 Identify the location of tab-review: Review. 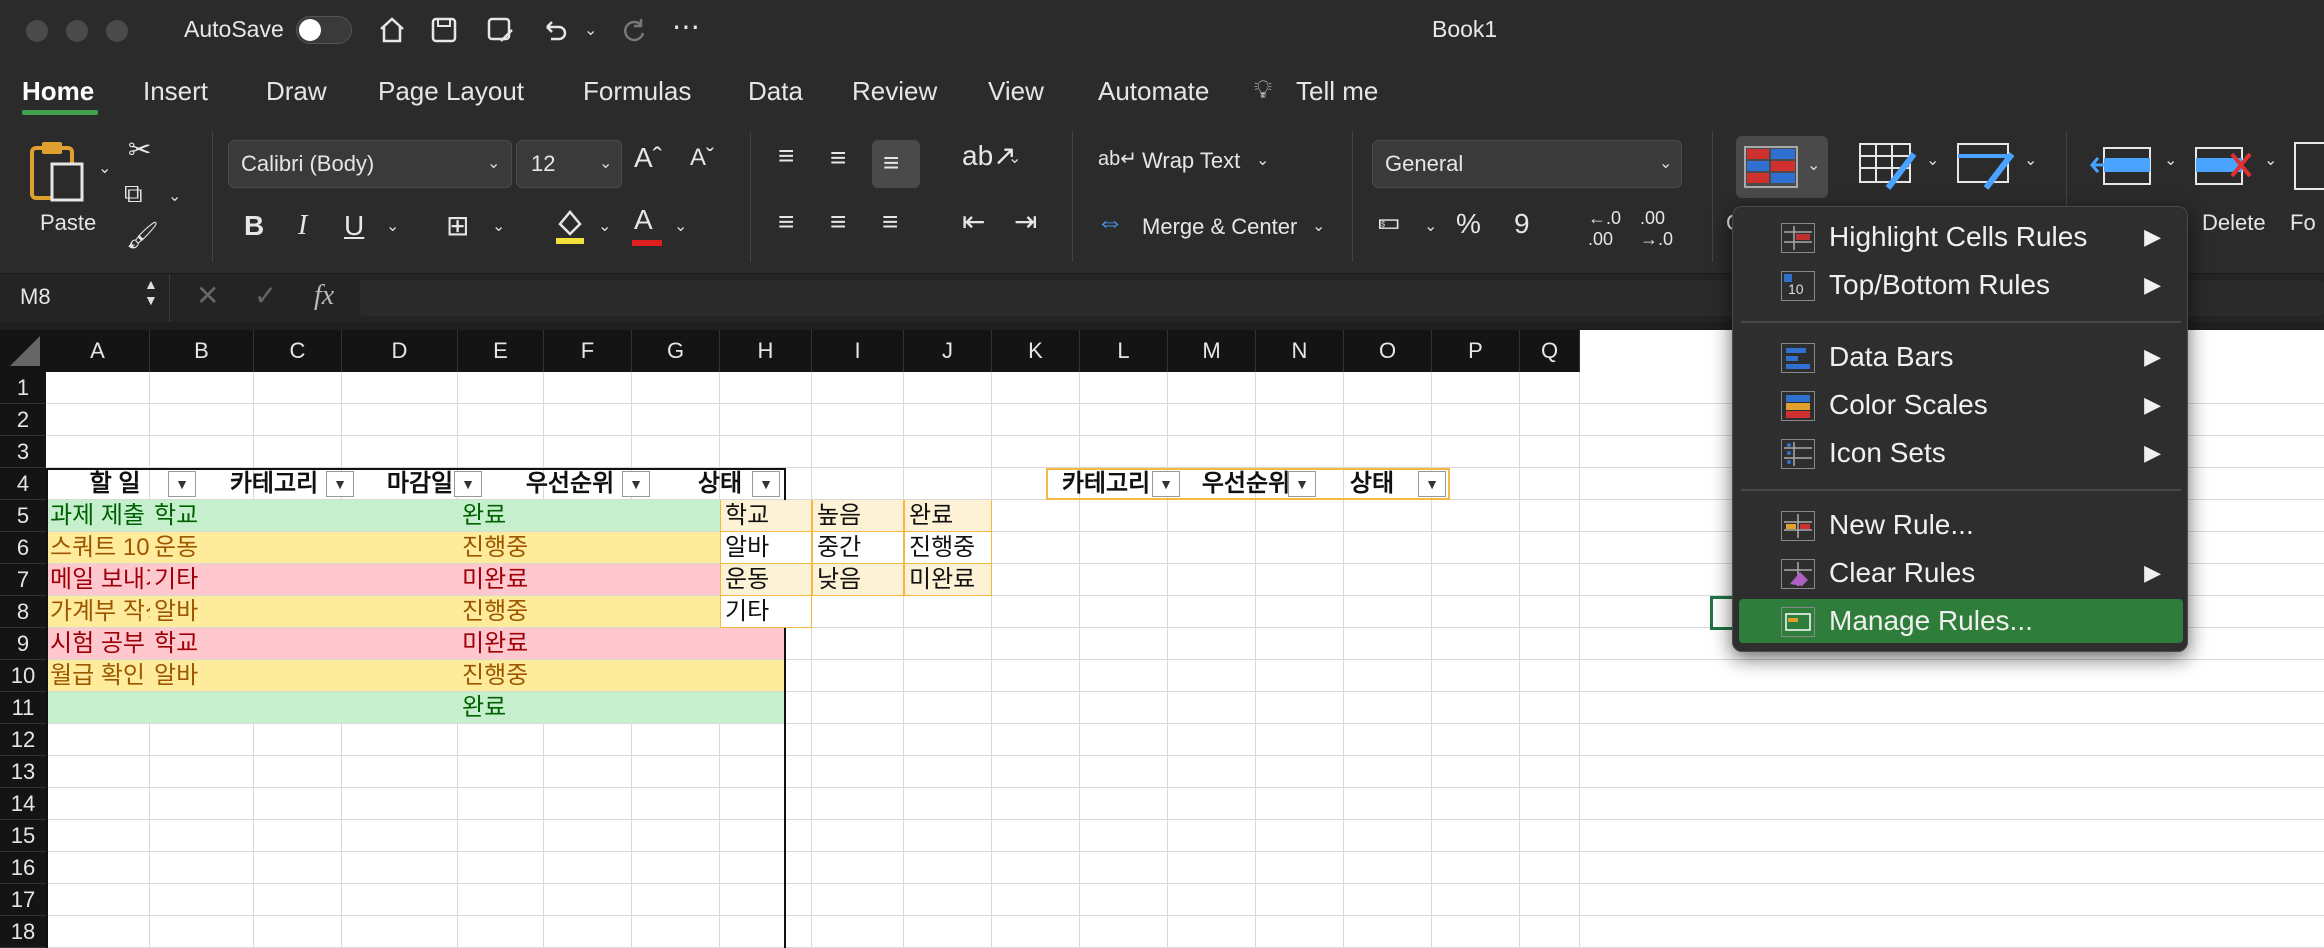
(894, 91).